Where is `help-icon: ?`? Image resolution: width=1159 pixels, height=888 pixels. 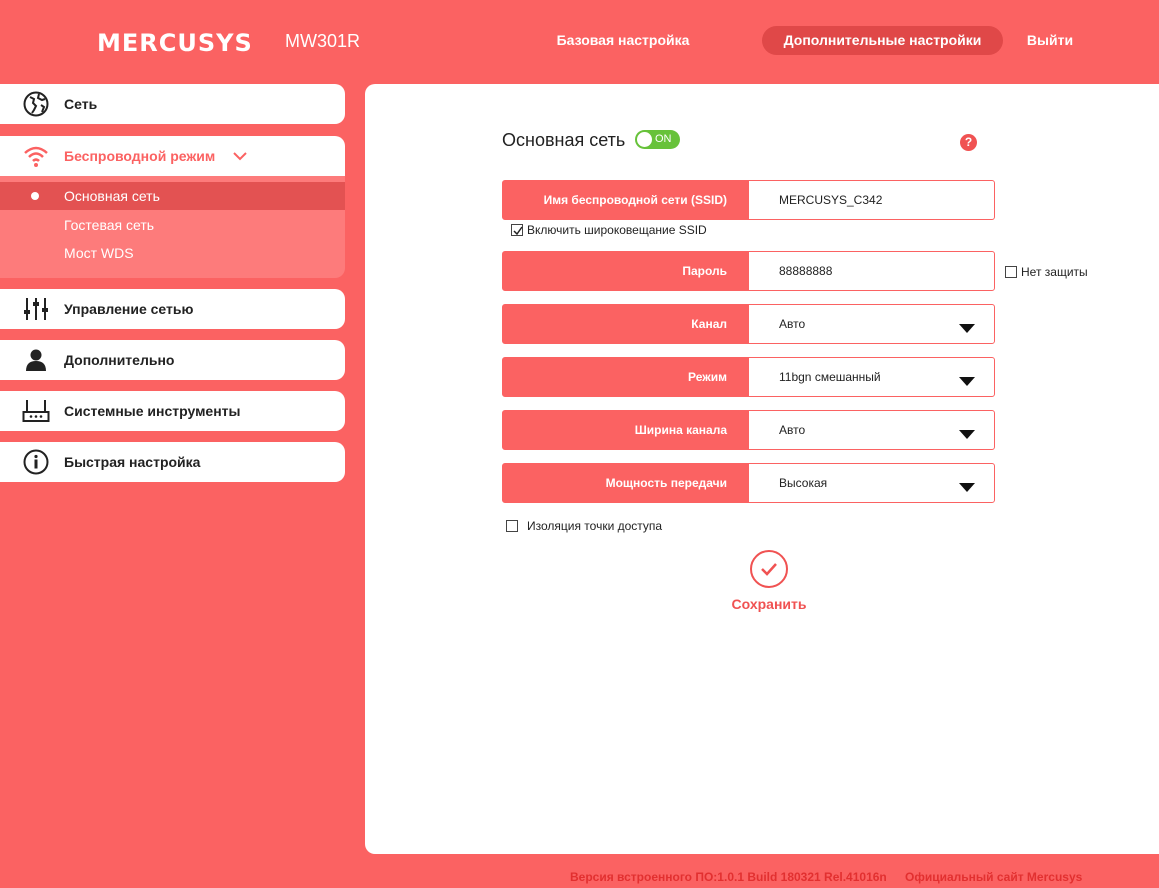
help-icon: ? is located at coordinates (968, 142).